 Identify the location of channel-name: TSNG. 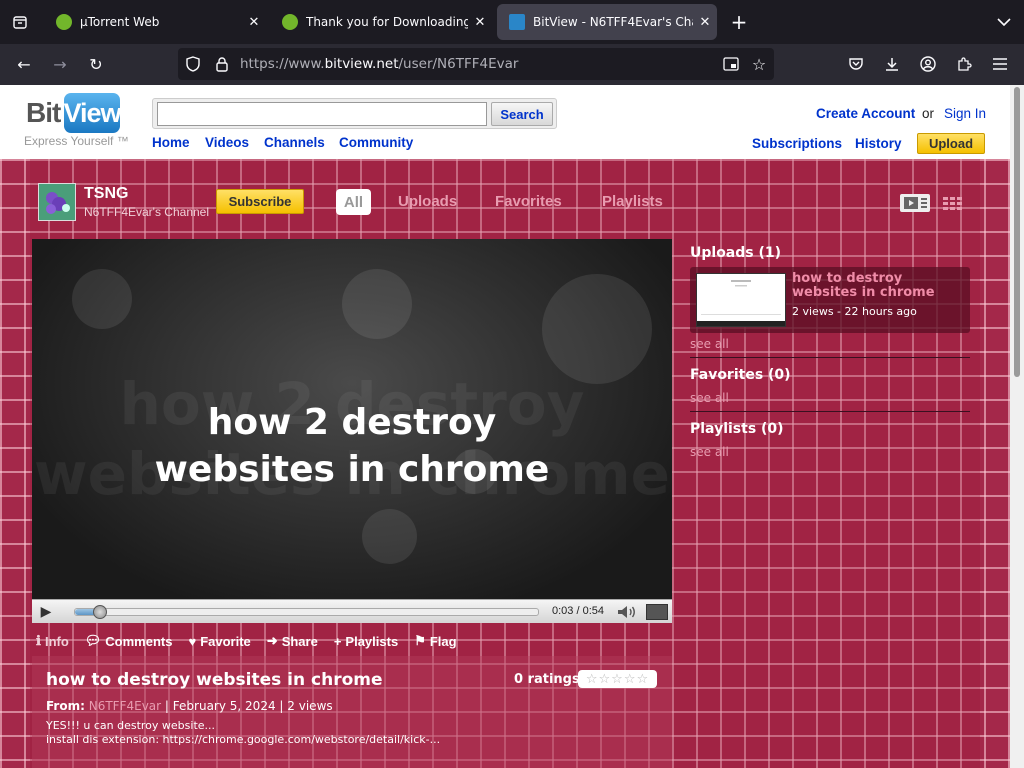
(106, 193).